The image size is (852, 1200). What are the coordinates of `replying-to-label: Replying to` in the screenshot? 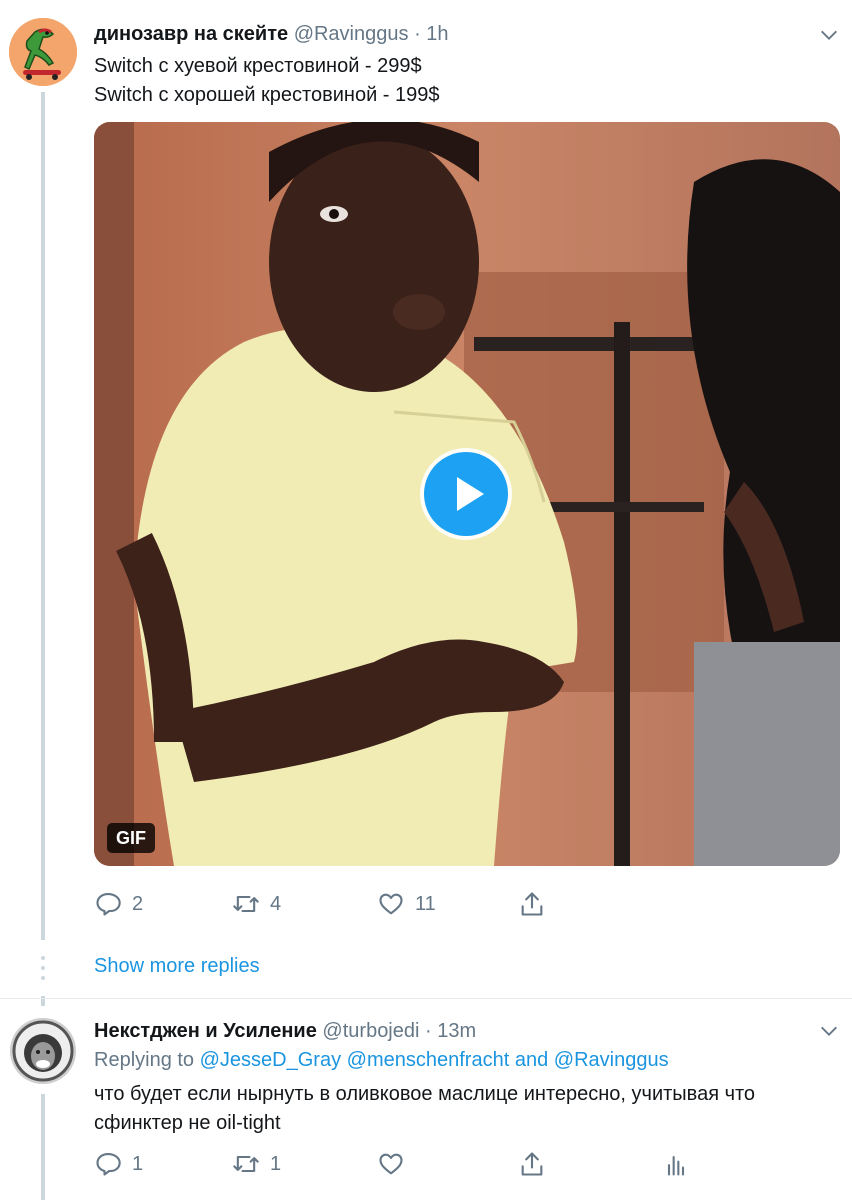 It's located at (144, 1060).